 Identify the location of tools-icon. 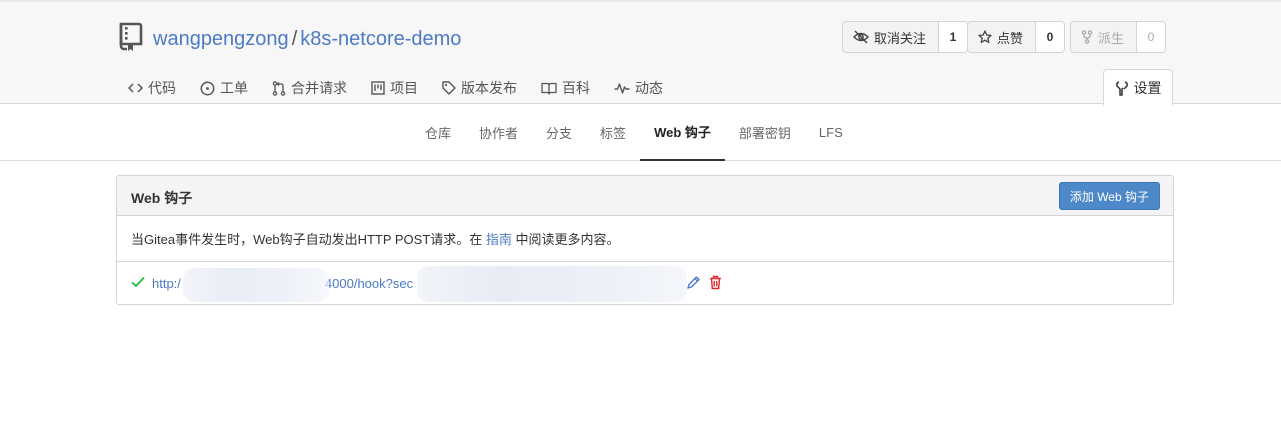
(1121, 88).